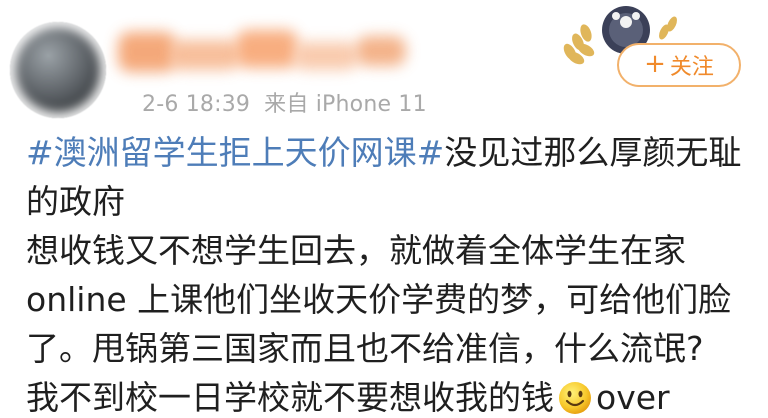 Image resolution: width=768 pixels, height=418 pixels. I want to click on post-line-1: #澳洲留学生拒上天价网课#没见过那么厚颜无耻, so click(391, 152).